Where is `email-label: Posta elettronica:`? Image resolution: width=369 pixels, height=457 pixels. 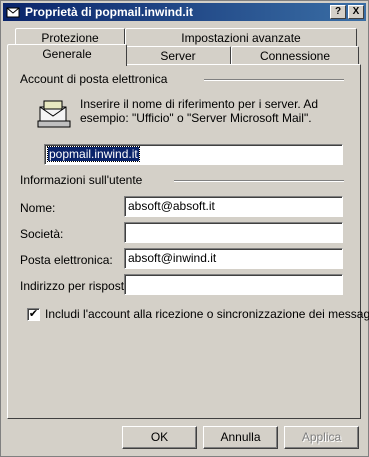 email-label: Posta elettronica: is located at coordinates (66, 260).